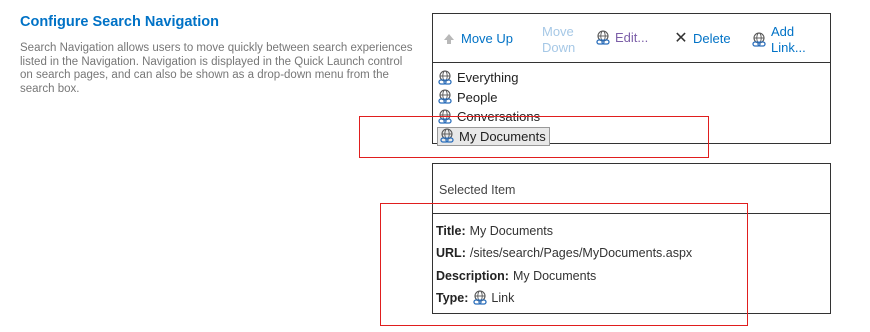 The height and width of the screenshot is (332, 870). What do you see at coordinates (712, 39) in the screenshot?
I see `delete-label: Delete` at bounding box center [712, 39].